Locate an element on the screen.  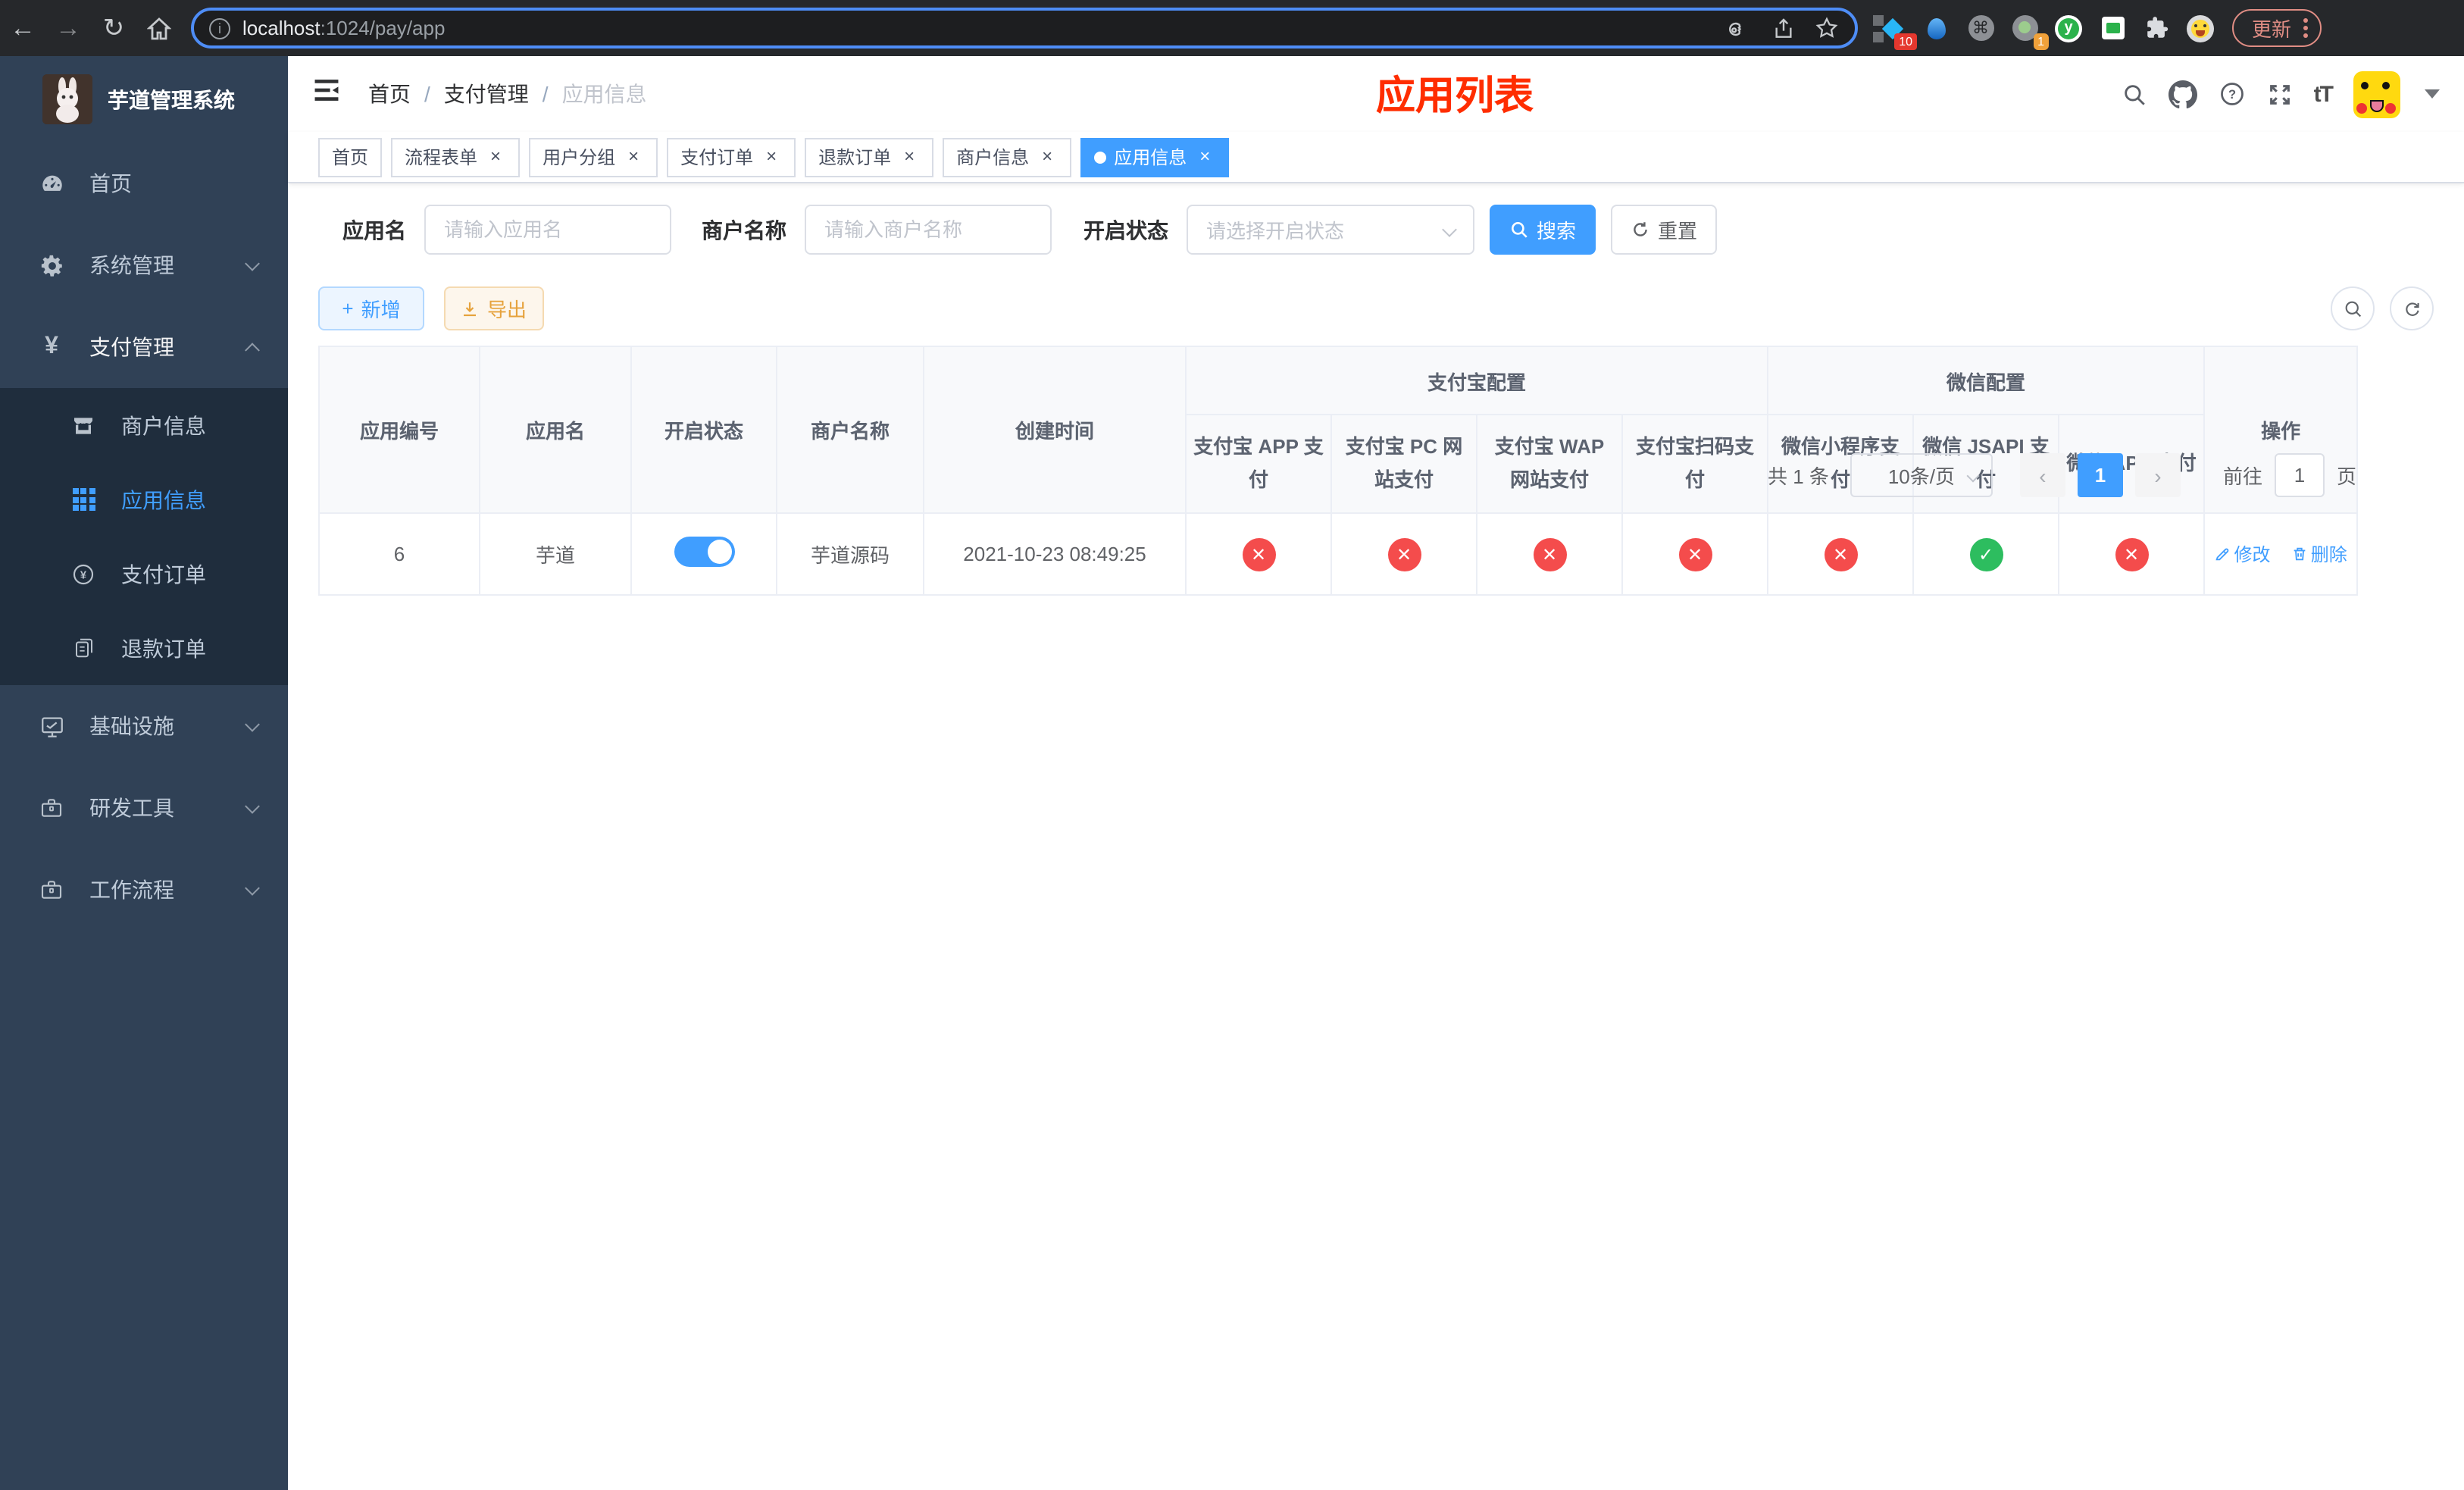
delete-link: 删除 is located at coordinates (2319, 554).